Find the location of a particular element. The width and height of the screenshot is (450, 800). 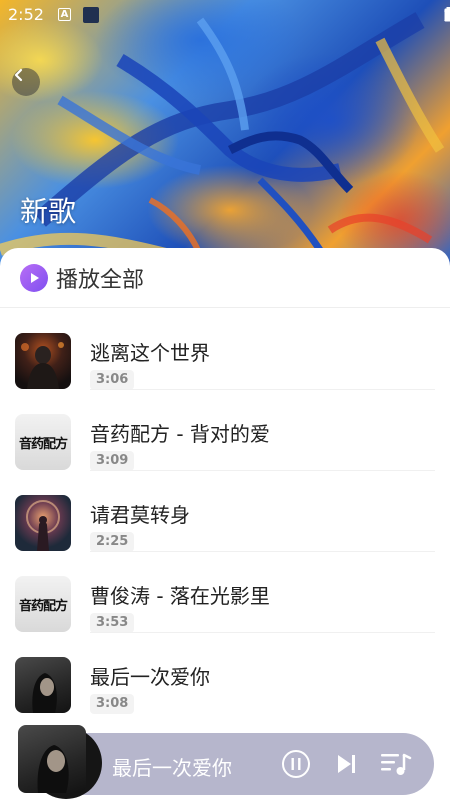

play-all-label: 播放全部 is located at coordinates (100, 280).